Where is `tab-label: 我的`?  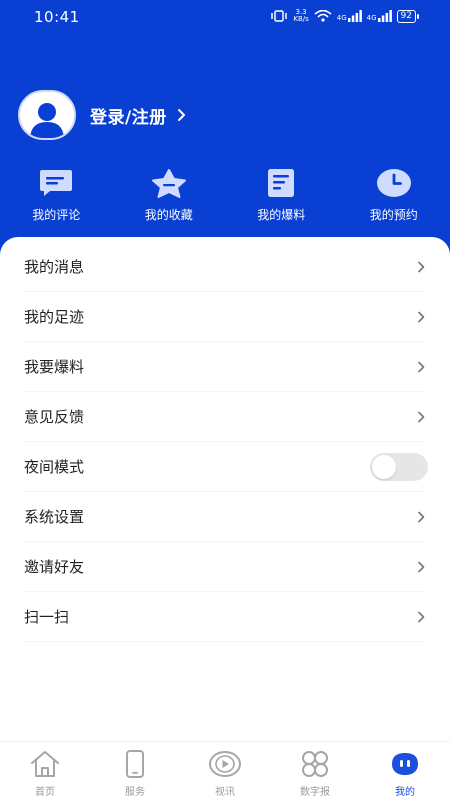 tab-label: 我的 is located at coordinates (405, 792).